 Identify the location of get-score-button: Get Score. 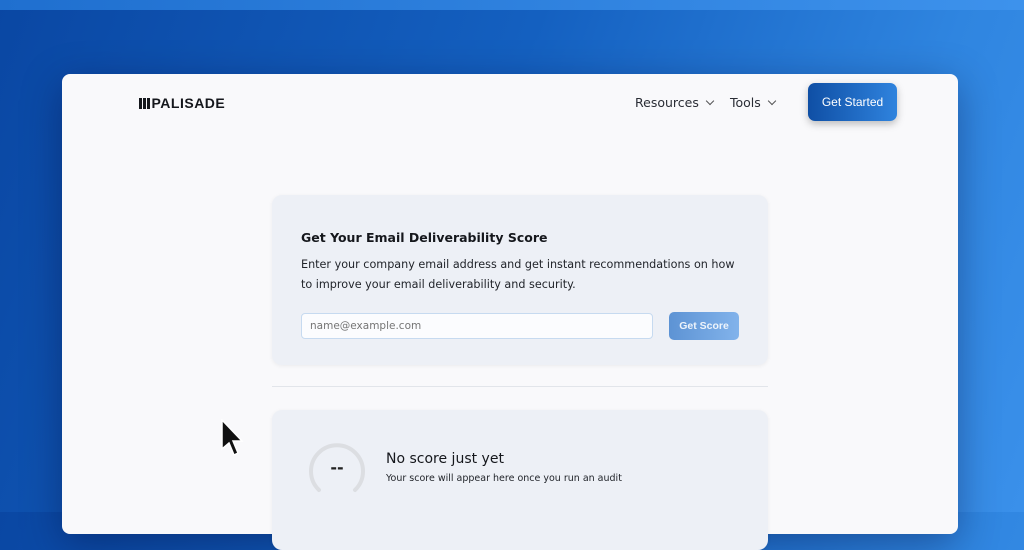
(704, 326).